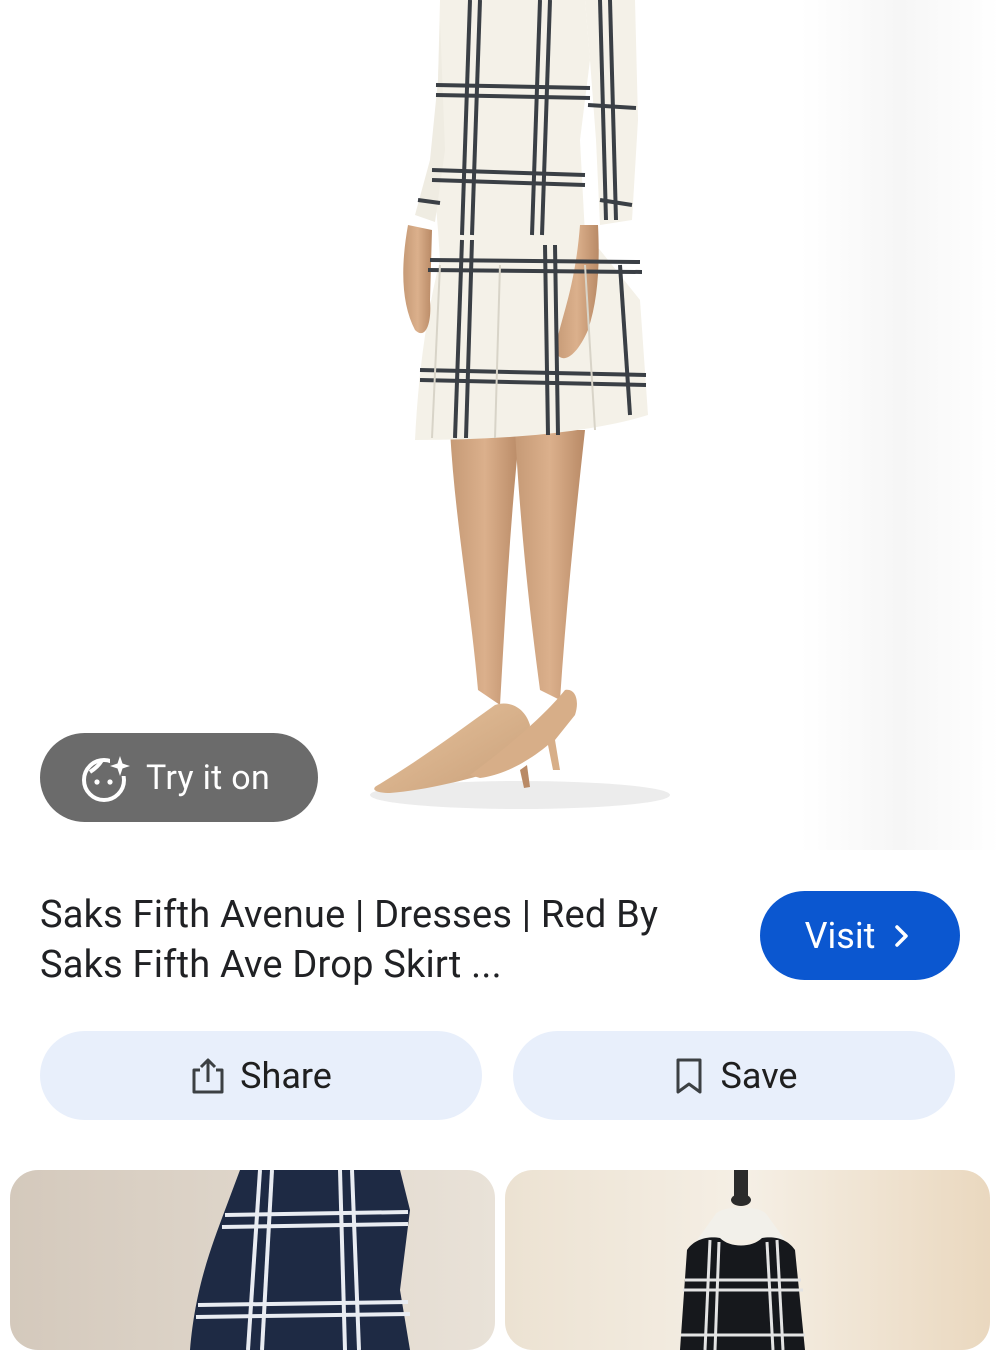 The width and height of the screenshot is (1000, 1350). I want to click on visit-label: Visit, so click(840, 935).